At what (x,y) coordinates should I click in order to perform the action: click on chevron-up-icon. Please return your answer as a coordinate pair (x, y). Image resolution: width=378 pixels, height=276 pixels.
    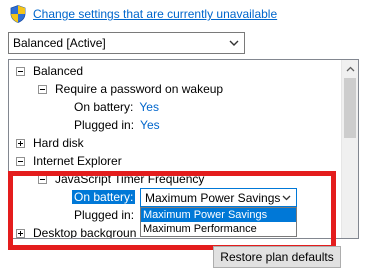
    Looking at the image, I should click on (350, 68).